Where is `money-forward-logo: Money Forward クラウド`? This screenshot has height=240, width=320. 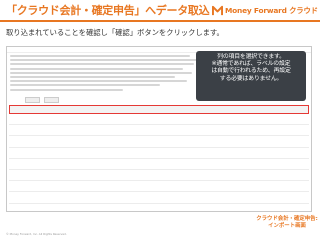
money-forward-logo: Money Forward クラウド is located at coordinates (265, 10).